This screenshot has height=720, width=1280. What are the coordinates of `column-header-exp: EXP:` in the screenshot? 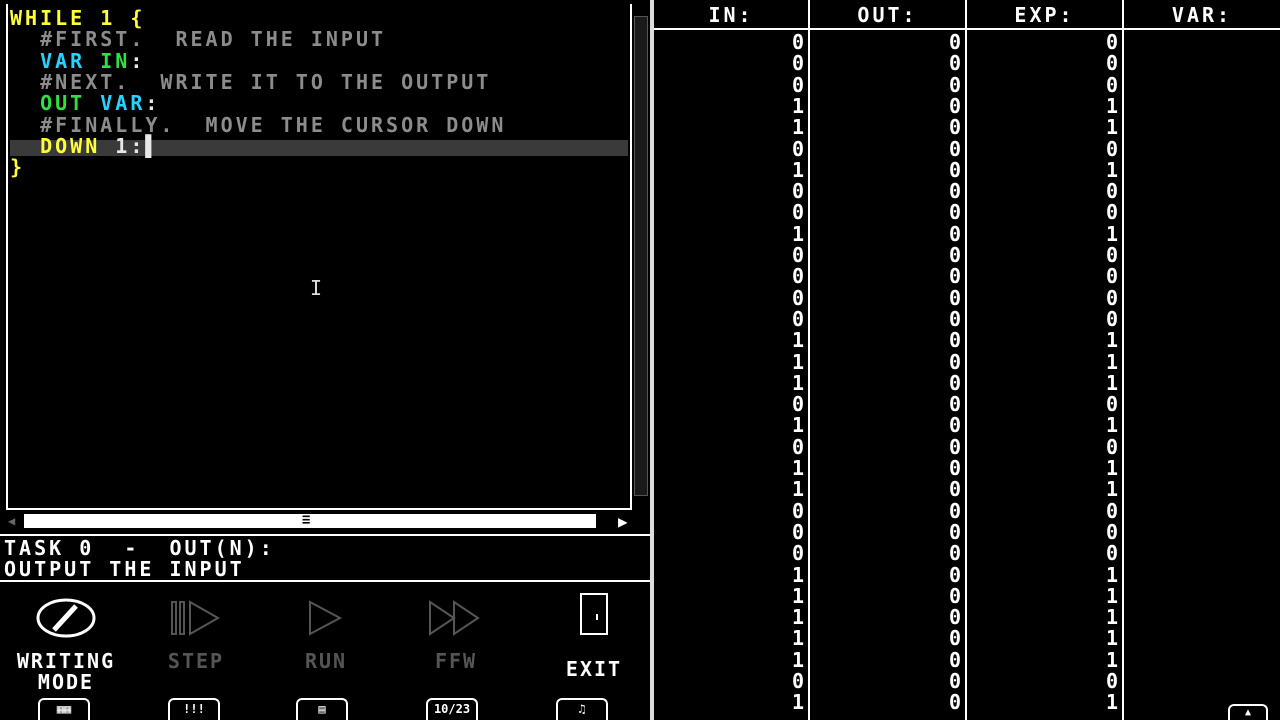 It's located at (1044, 15).